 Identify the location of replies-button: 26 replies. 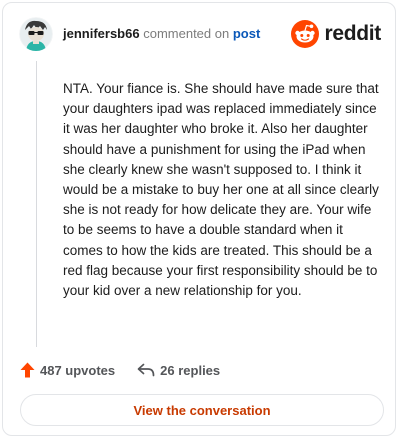
(178, 370).